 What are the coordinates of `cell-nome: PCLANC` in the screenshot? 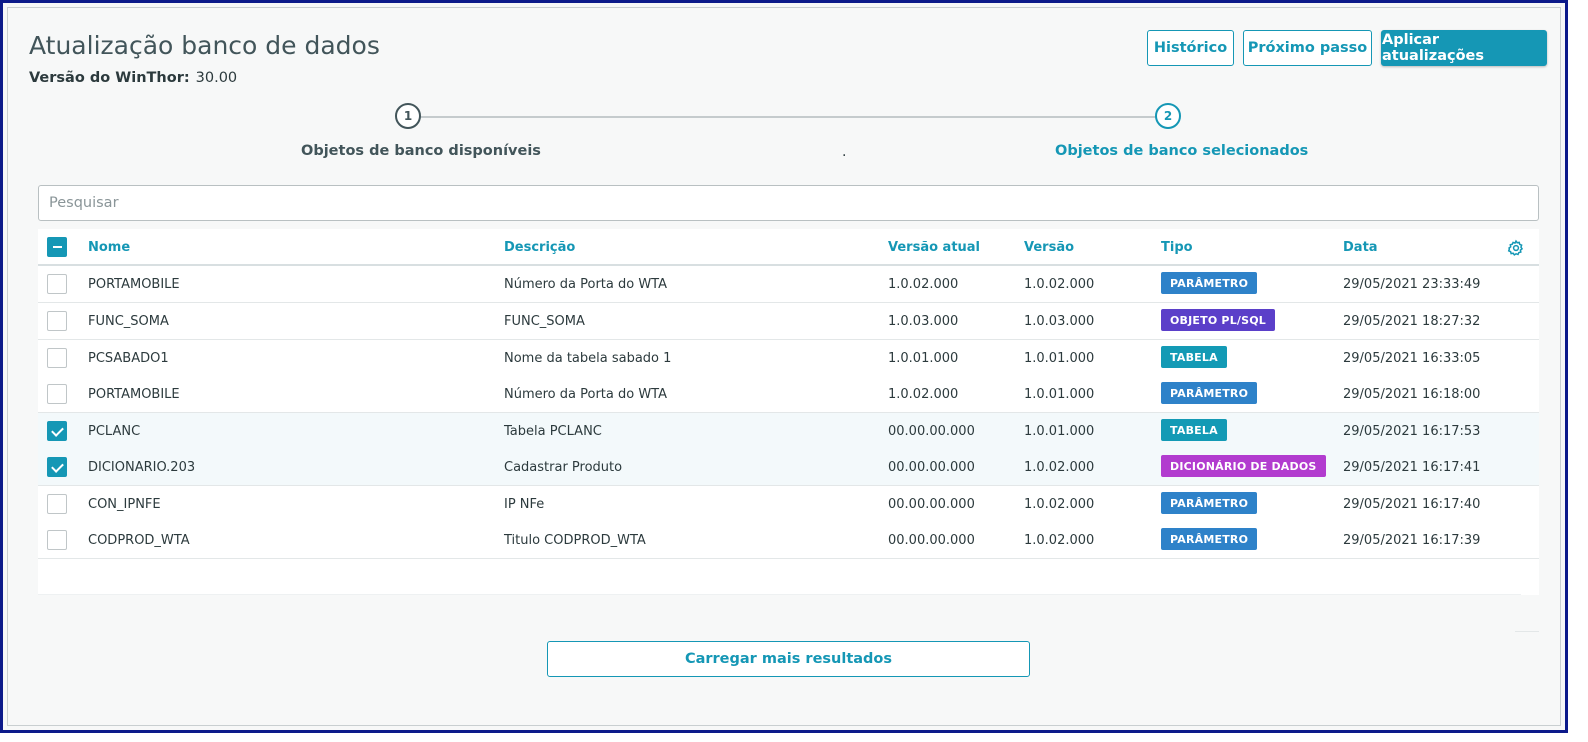 It's located at (114, 431).